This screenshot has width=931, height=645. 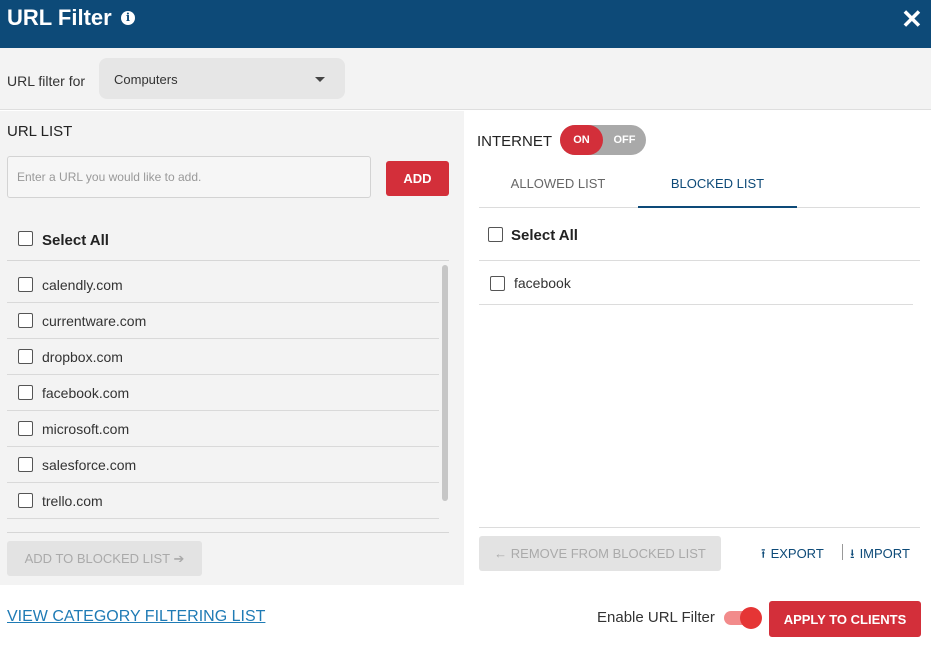 What do you see at coordinates (97, 558) in the screenshot?
I see `add-to-blocked-label: ADD TO BLOCKED LIST` at bounding box center [97, 558].